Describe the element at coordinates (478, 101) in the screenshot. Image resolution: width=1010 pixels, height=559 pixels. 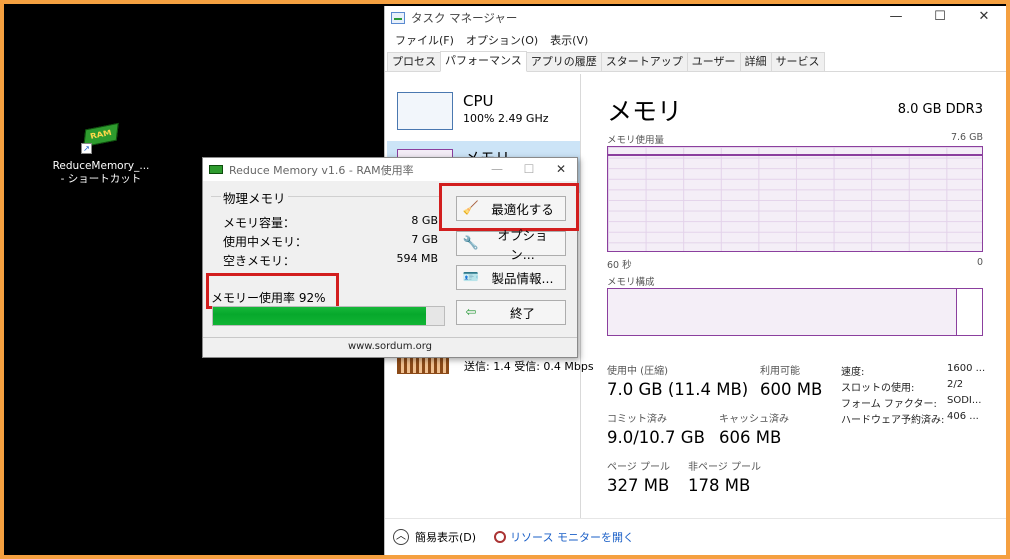
I see `sidebar-cpu-label: CPU` at that location.